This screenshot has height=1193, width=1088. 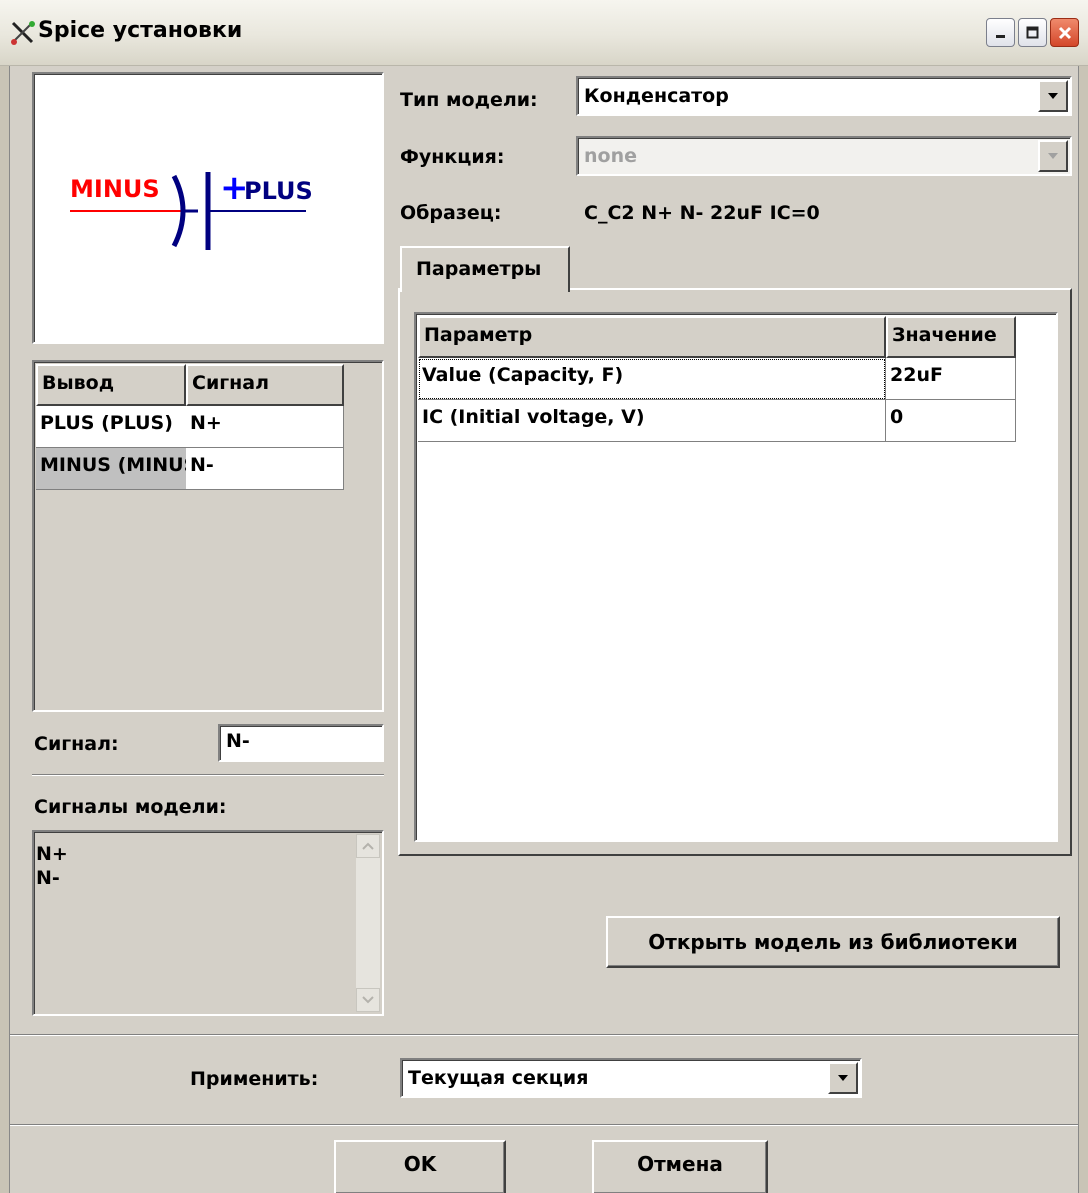 I want to click on symbol-preview: MINUS + PLUS, so click(x=208, y=208).